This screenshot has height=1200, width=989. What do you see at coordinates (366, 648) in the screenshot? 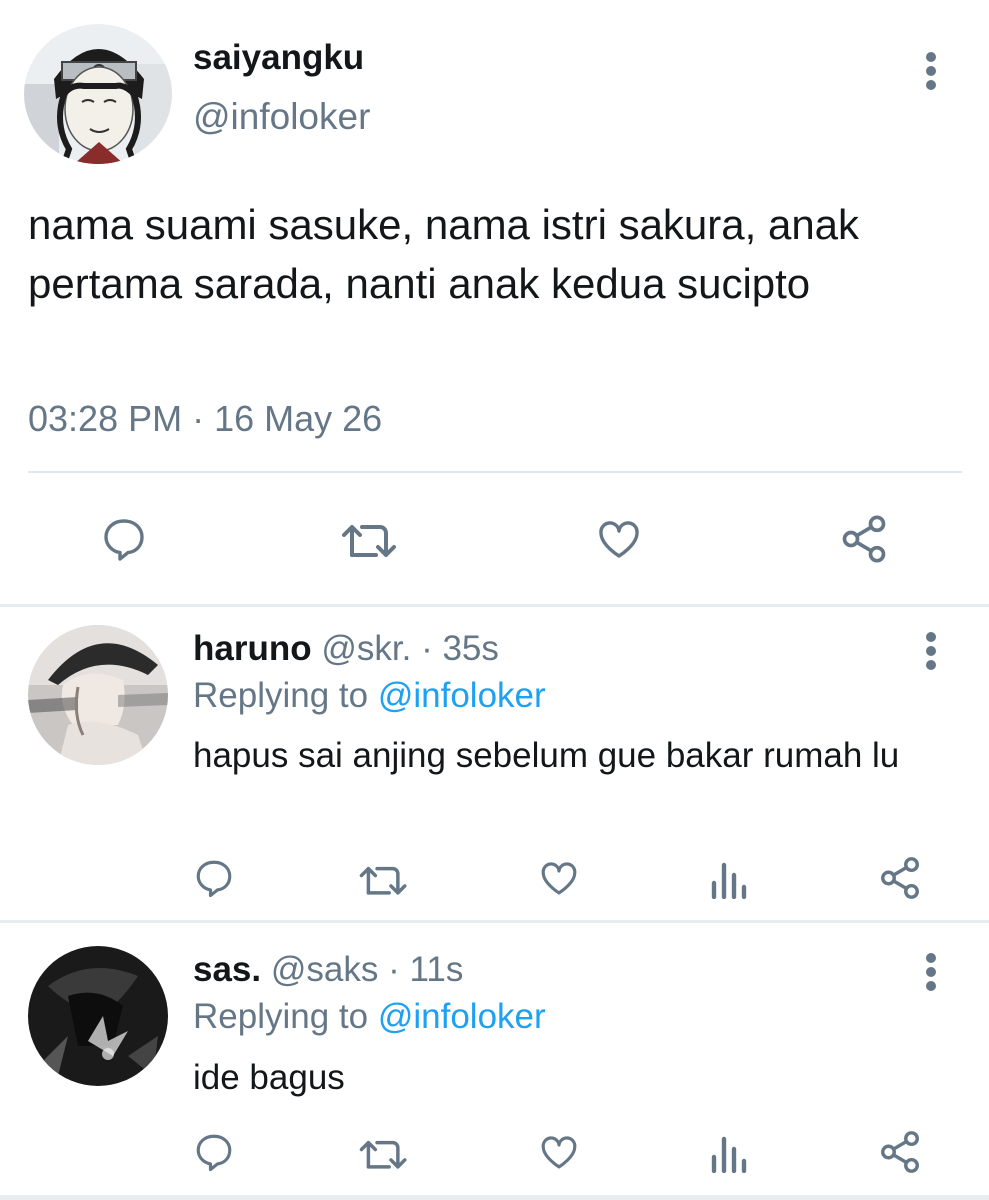
I see `reply-handle: @skr.` at bounding box center [366, 648].